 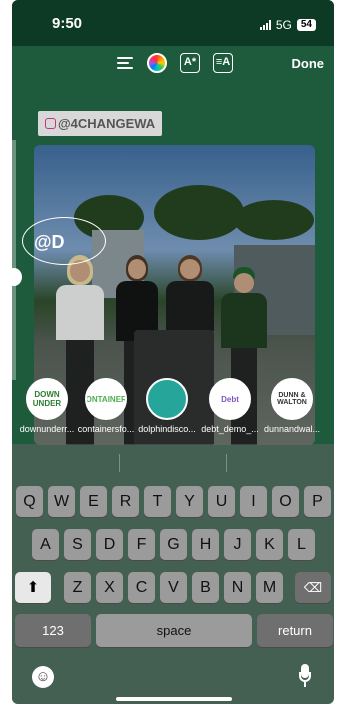 What do you see at coordinates (14, 260) in the screenshot?
I see `text-size-slider` at bounding box center [14, 260].